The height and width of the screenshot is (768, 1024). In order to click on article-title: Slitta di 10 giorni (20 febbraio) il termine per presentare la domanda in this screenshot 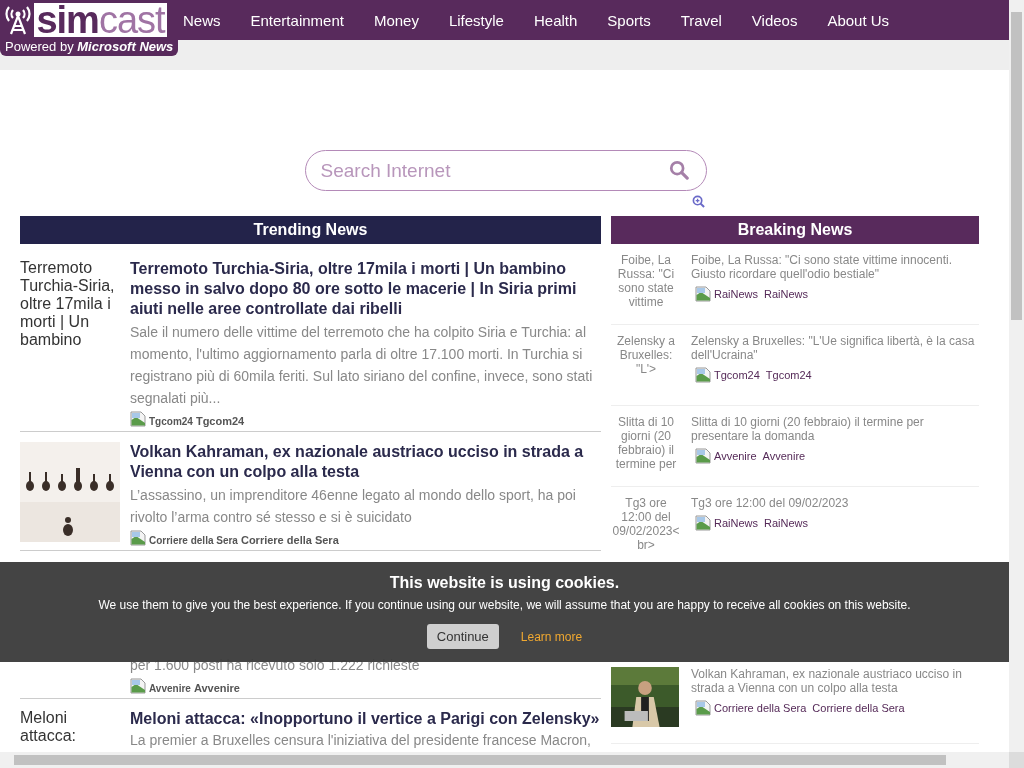, I will do `click(835, 429)`.